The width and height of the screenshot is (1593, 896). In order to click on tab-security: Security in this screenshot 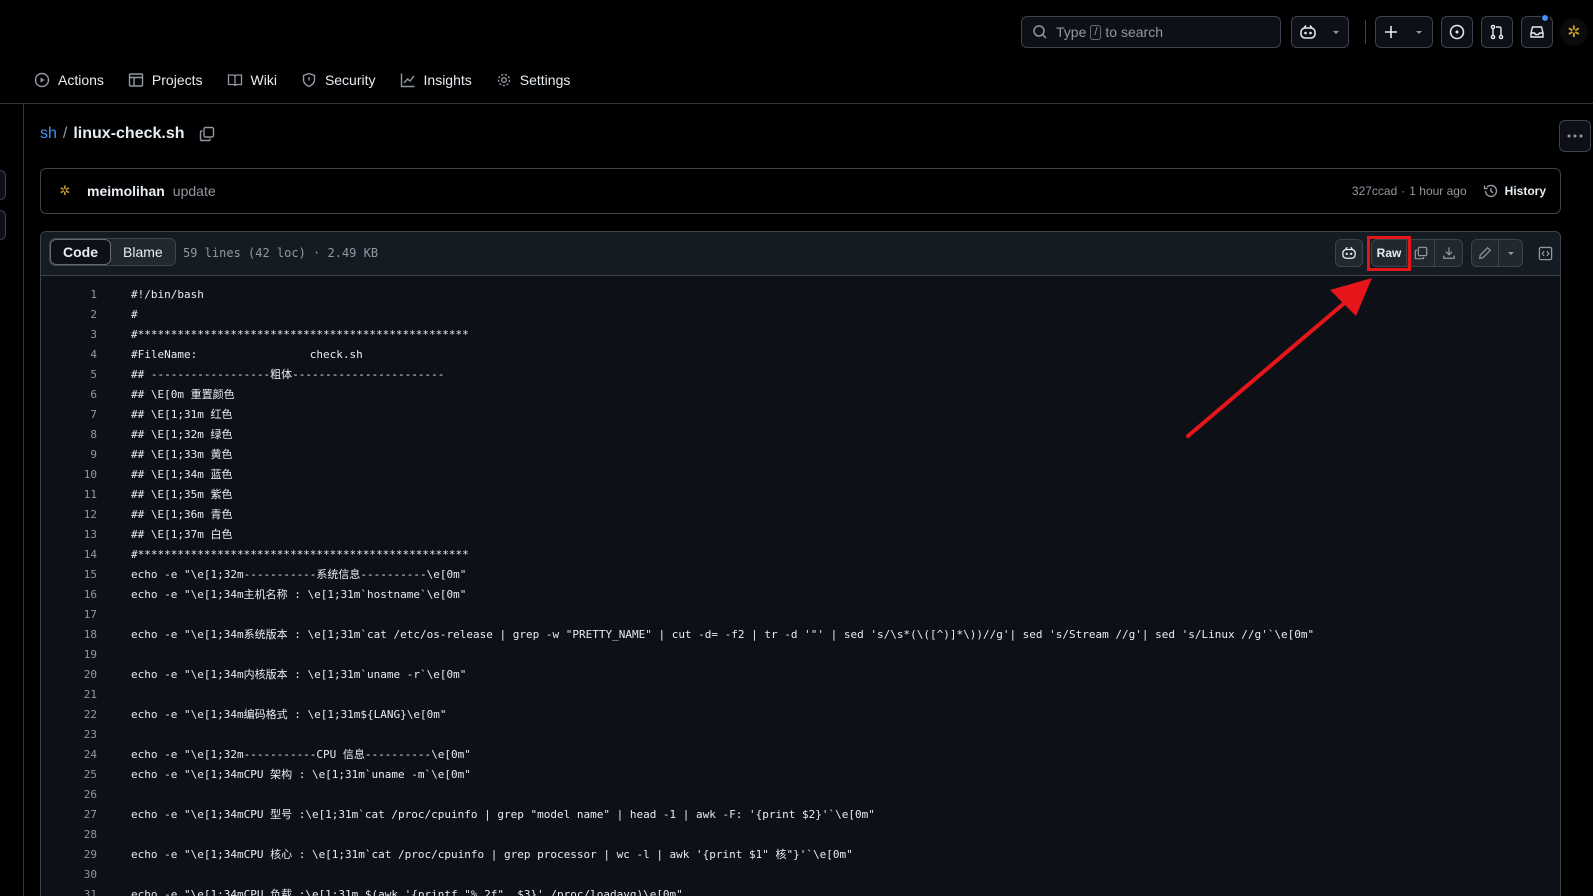, I will do `click(338, 80)`.